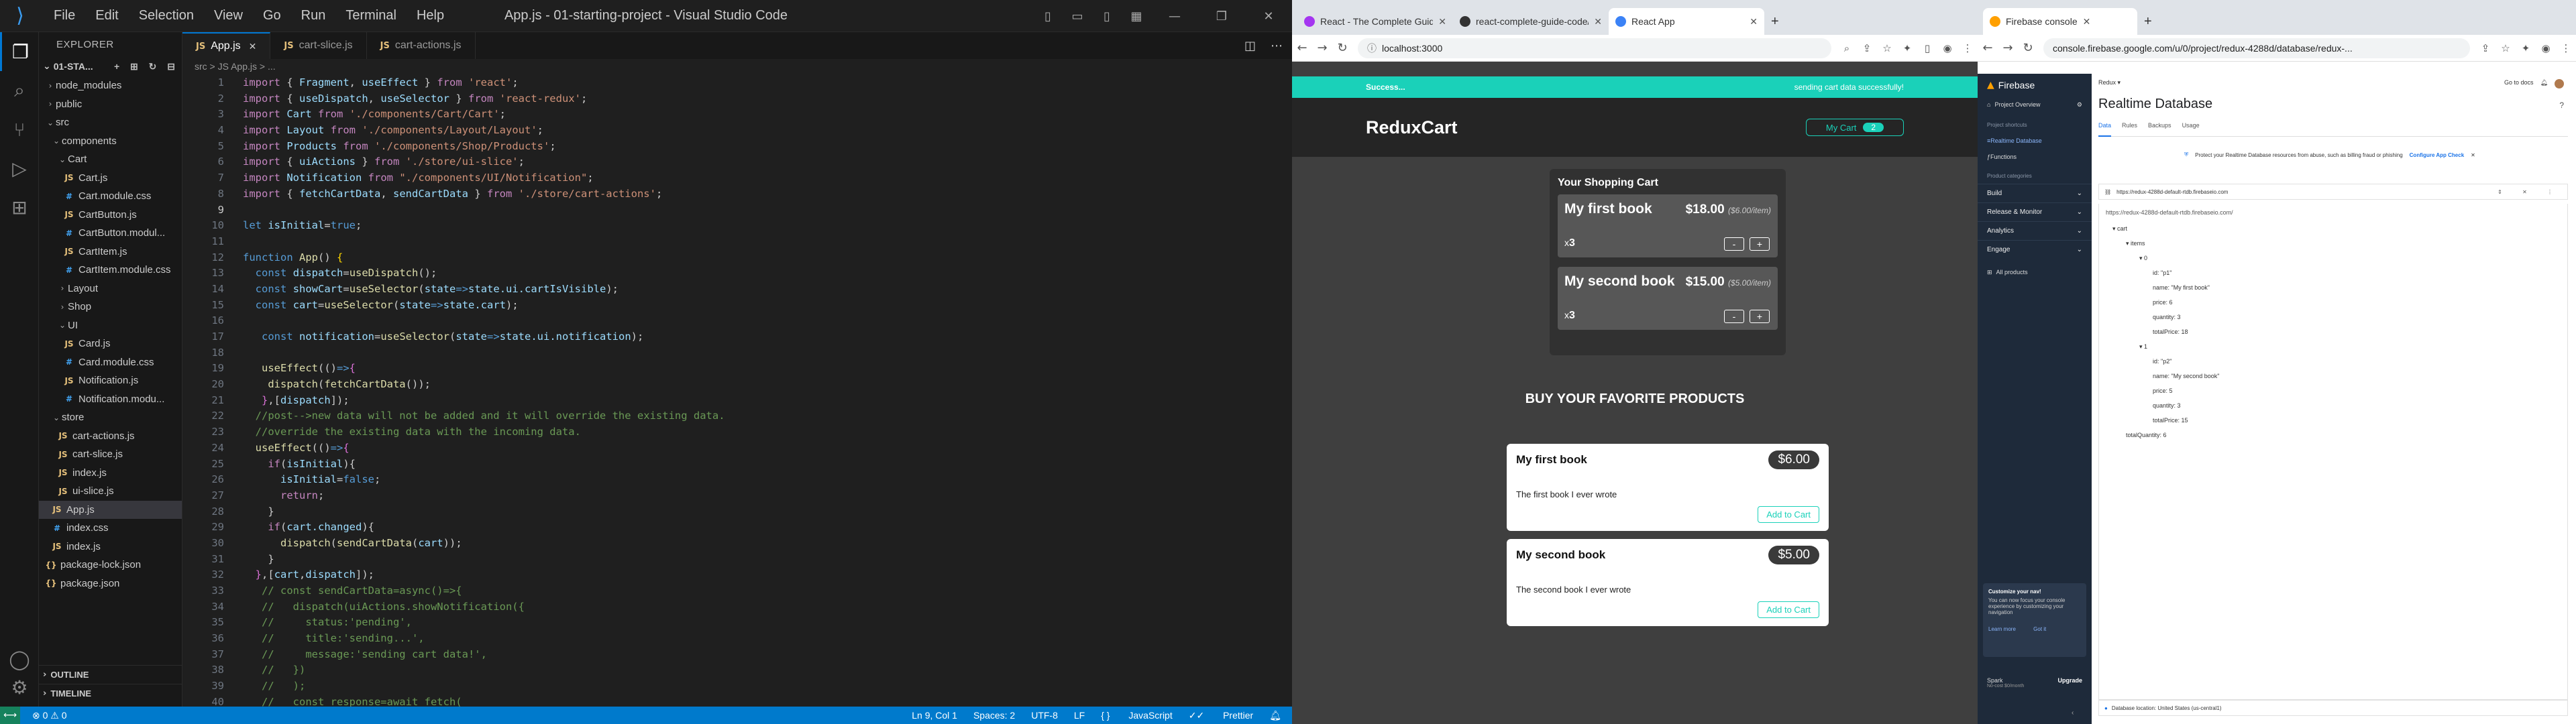 The image size is (2576, 724). Describe the element at coordinates (110, 141) in the screenshot. I see `folder-item: ⌄ components` at that location.